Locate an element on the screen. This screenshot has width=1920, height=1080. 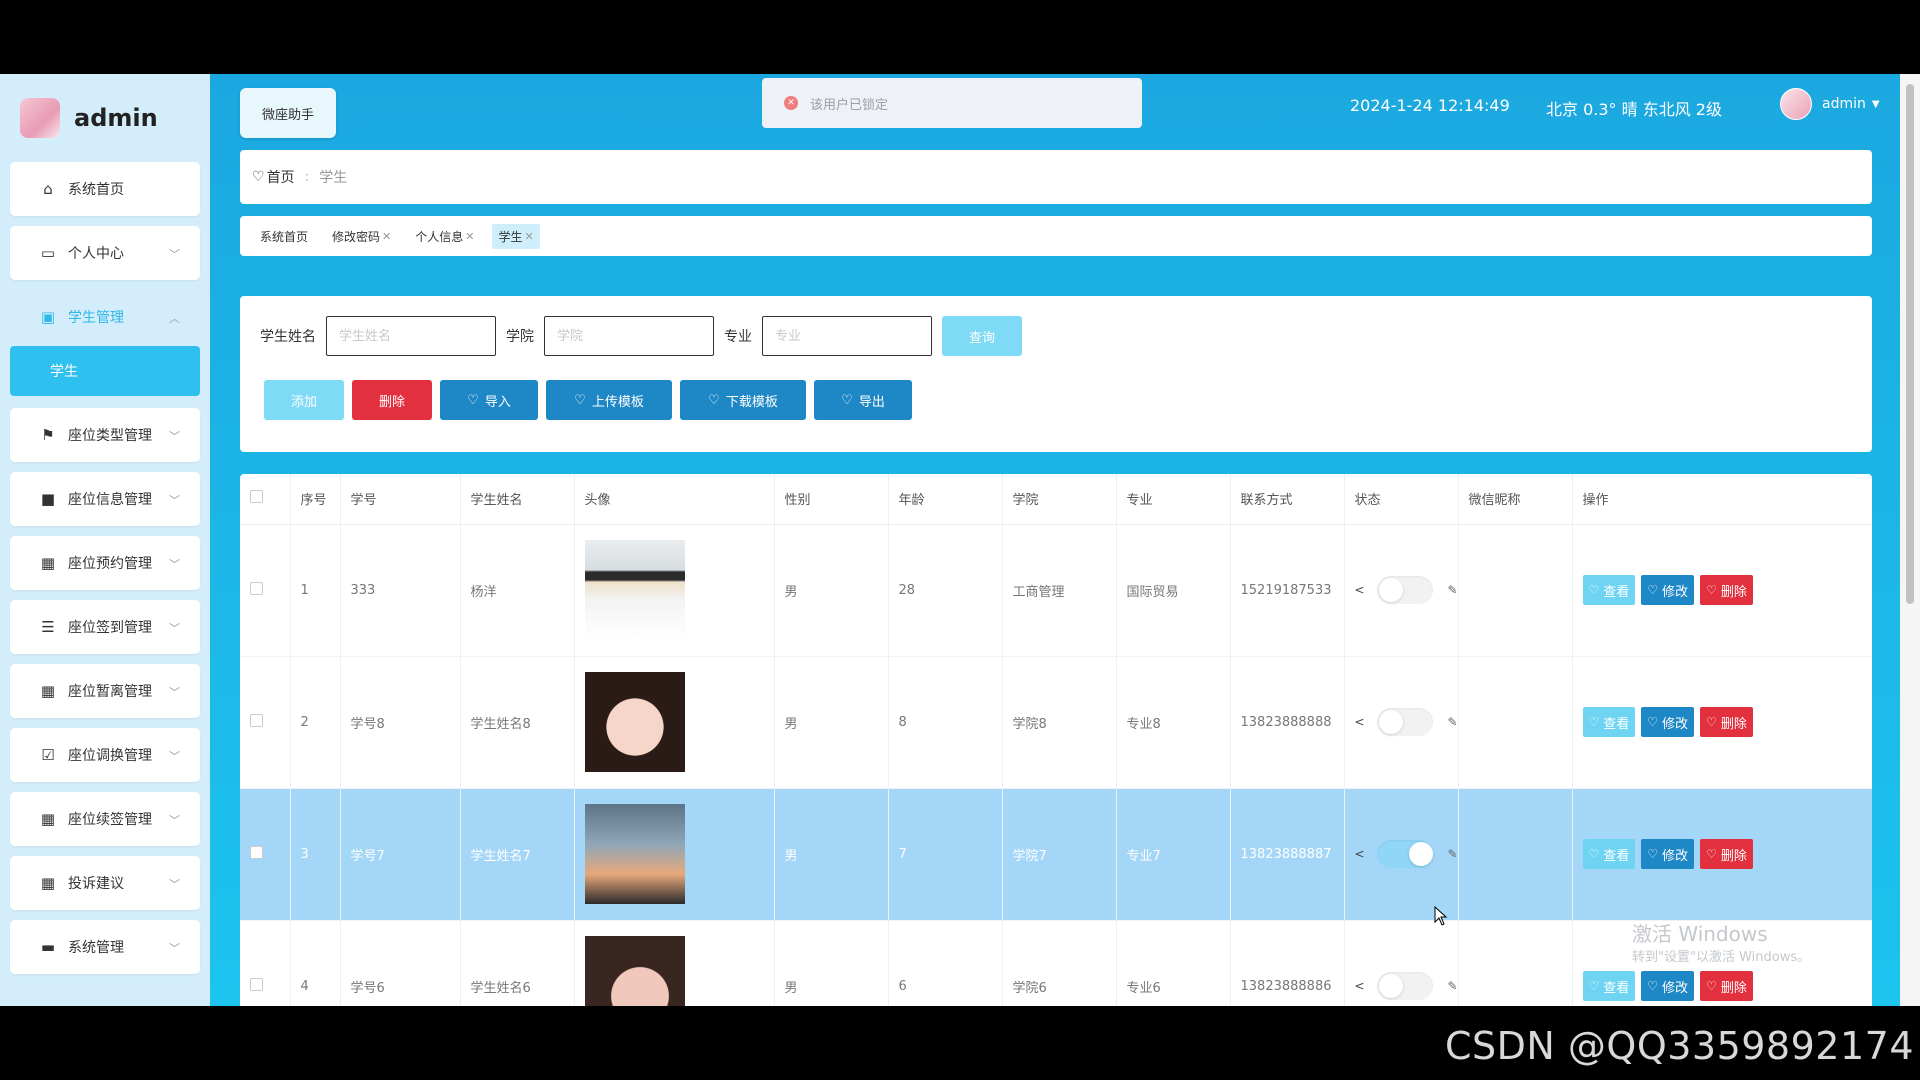
delete-button: 删除 is located at coordinates (392, 400).